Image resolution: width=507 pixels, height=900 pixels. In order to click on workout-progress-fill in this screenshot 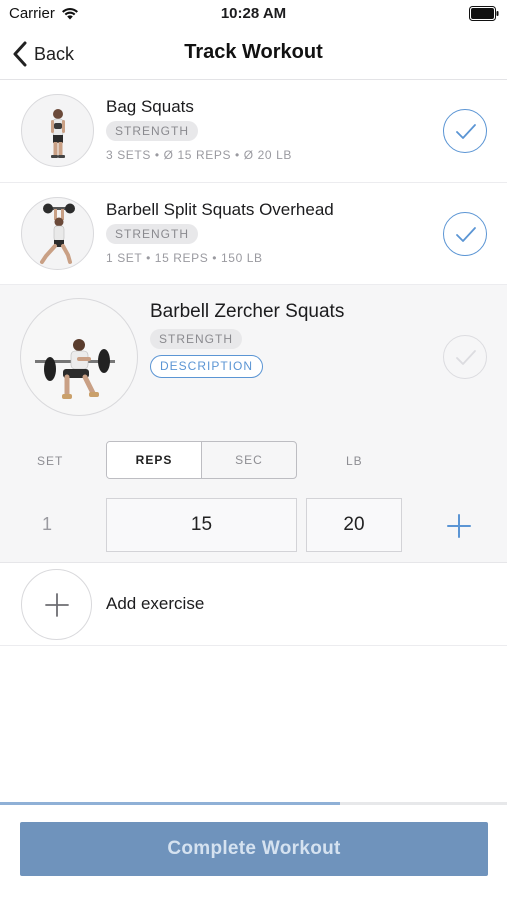, I will do `click(170, 803)`.